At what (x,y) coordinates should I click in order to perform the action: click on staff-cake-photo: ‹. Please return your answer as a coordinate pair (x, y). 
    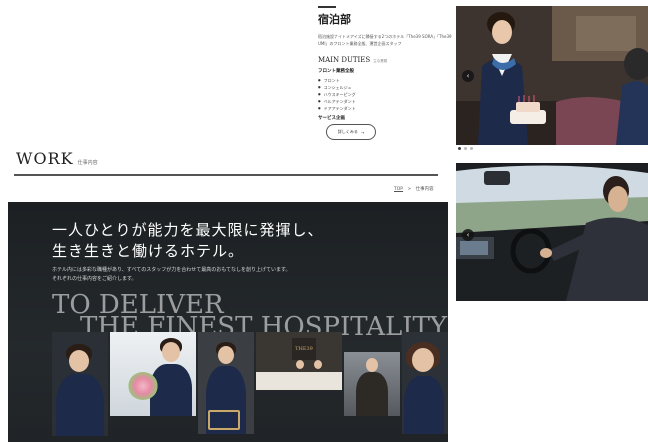
    Looking at the image, I should click on (552, 75).